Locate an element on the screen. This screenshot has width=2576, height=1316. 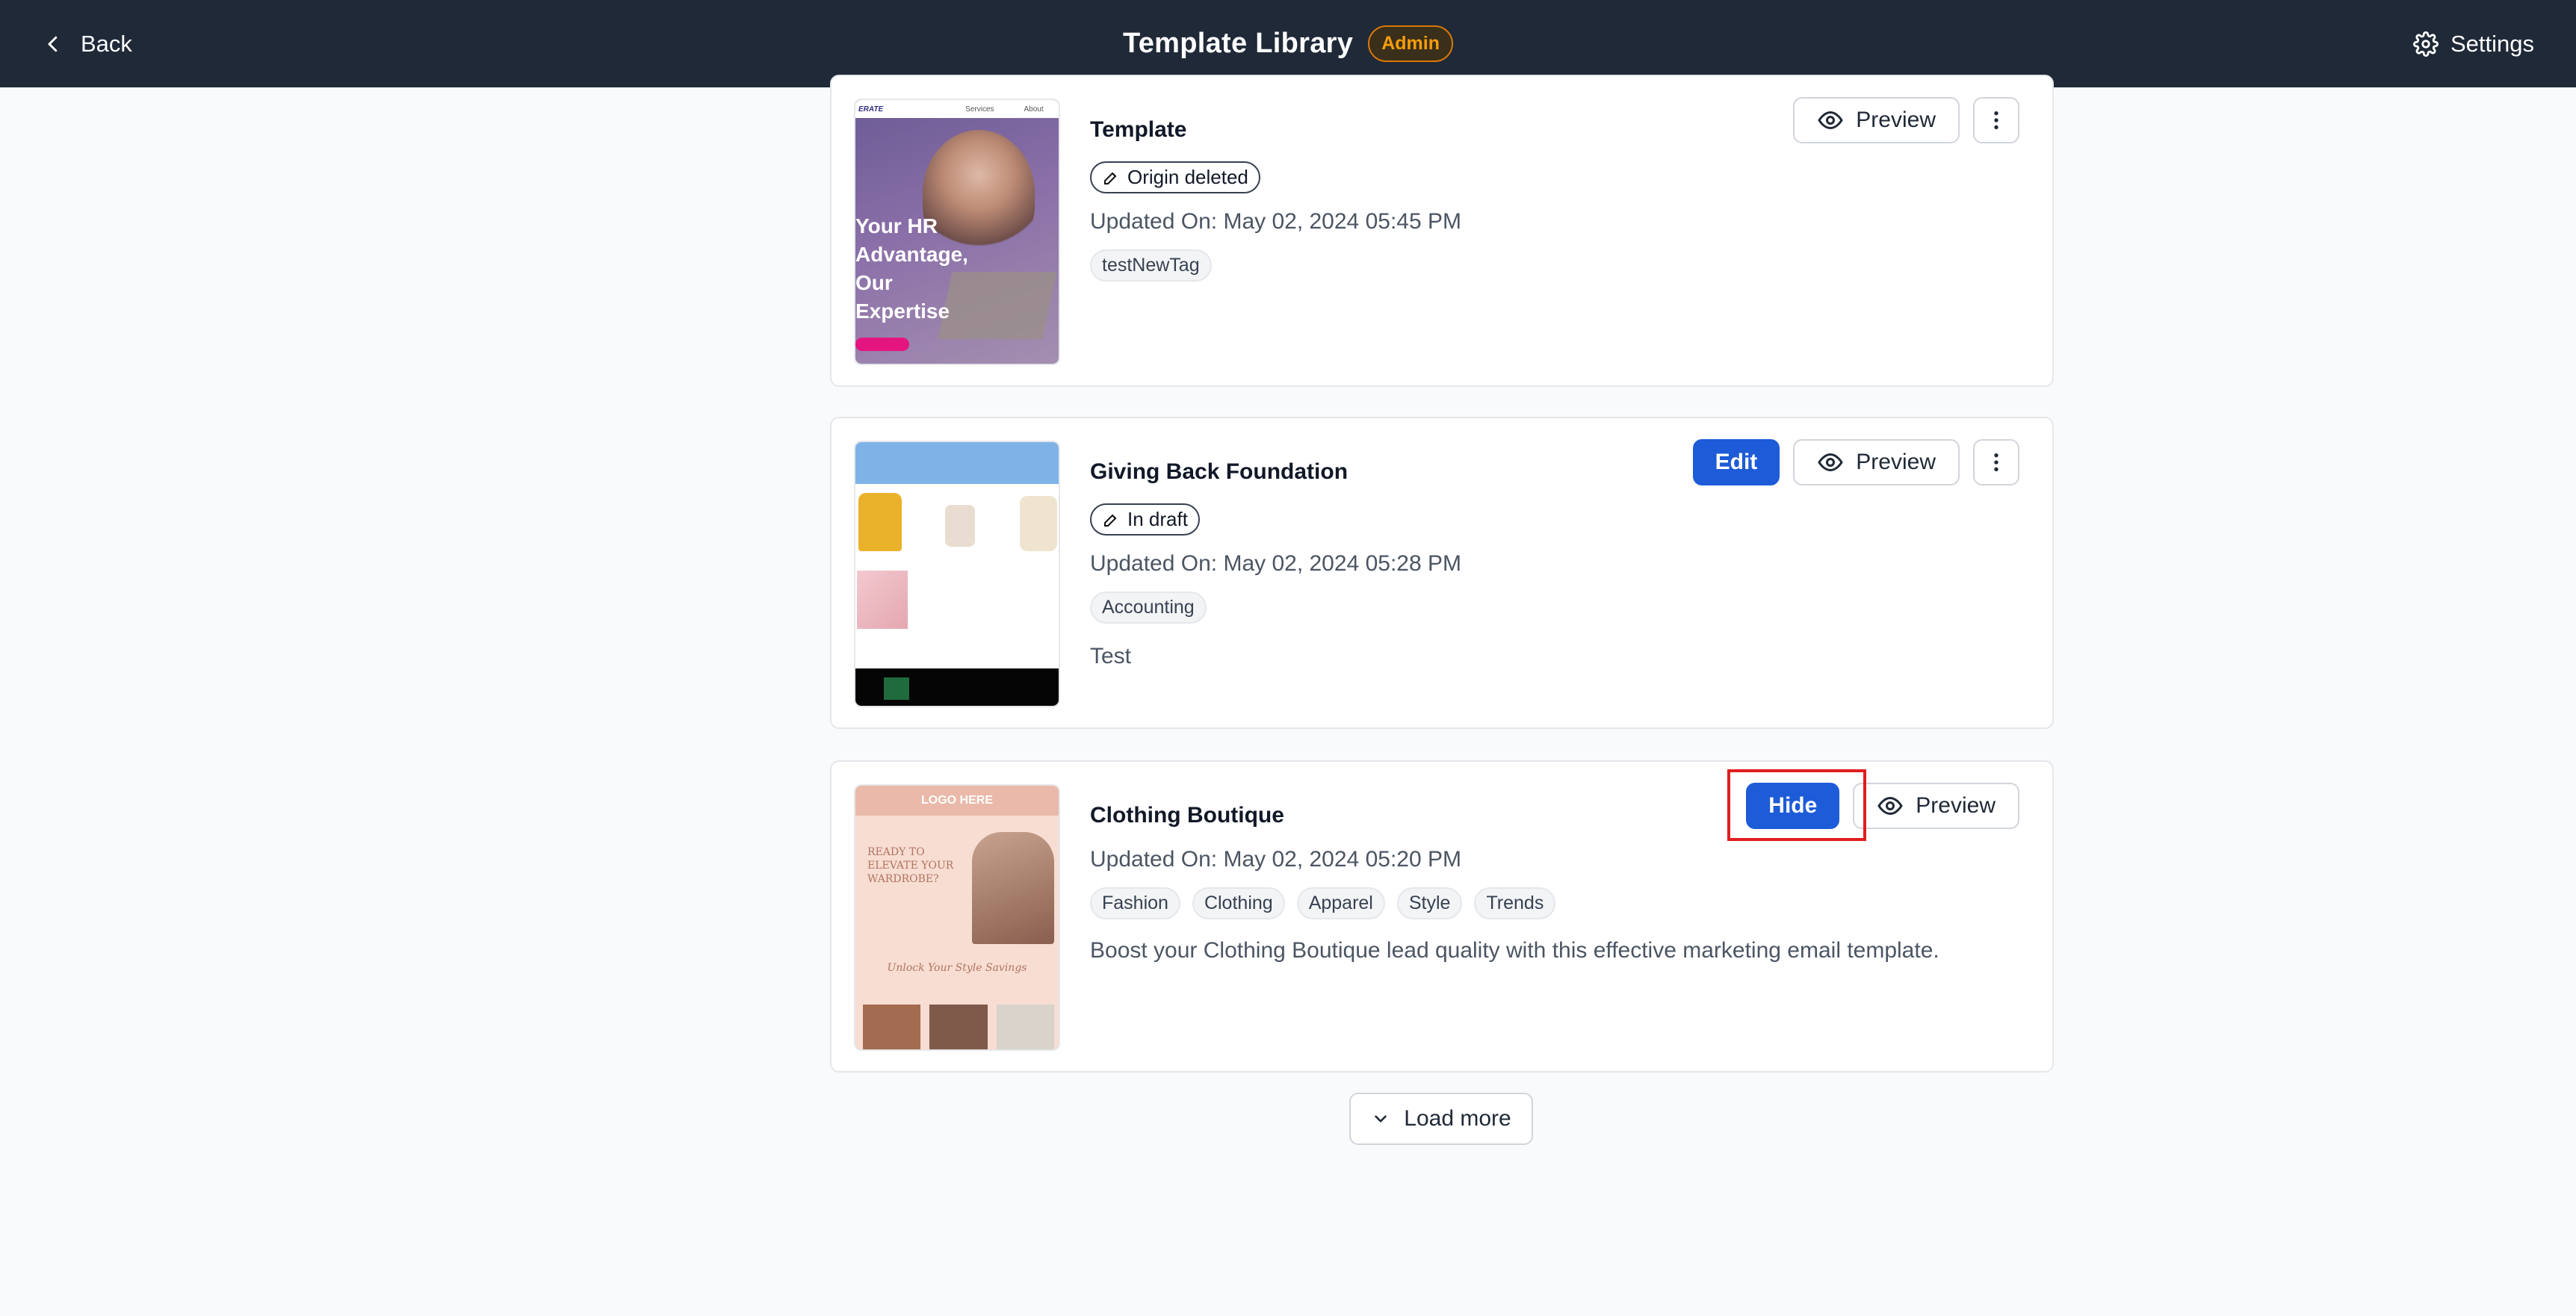
thumb-brand: ERATE is located at coordinates (871, 109).